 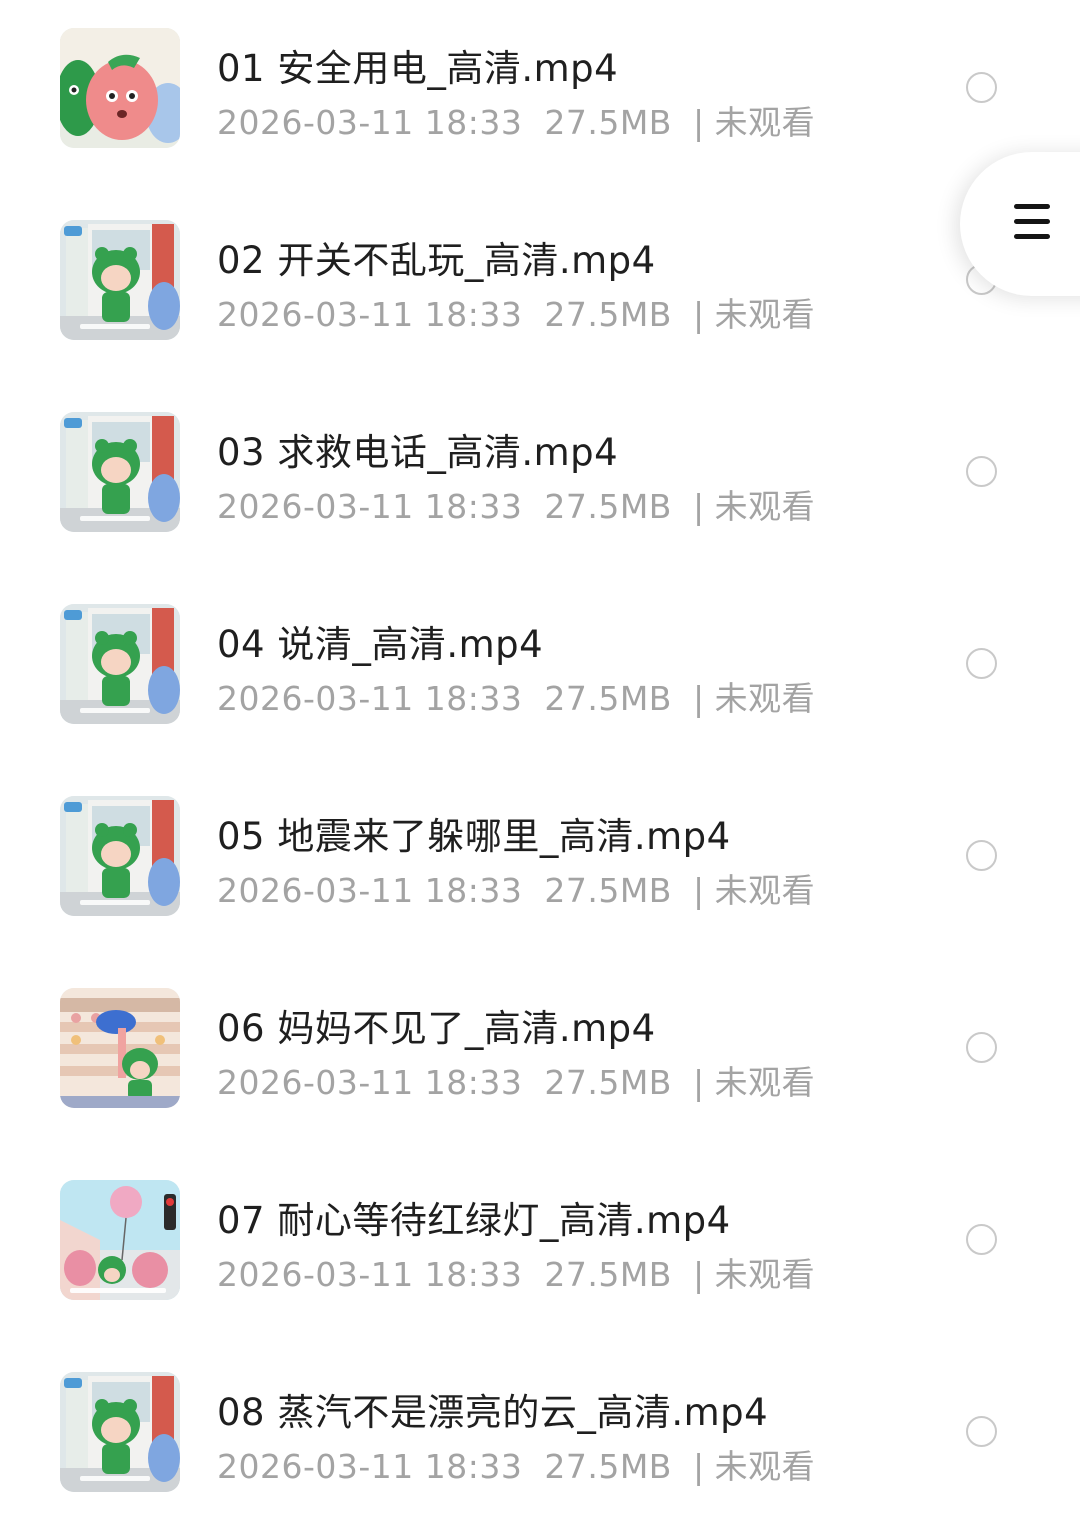 I want to click on file-title: 08 蒸汽不是漂亮的云_高清.mp4, so click(x=493, y=1412).